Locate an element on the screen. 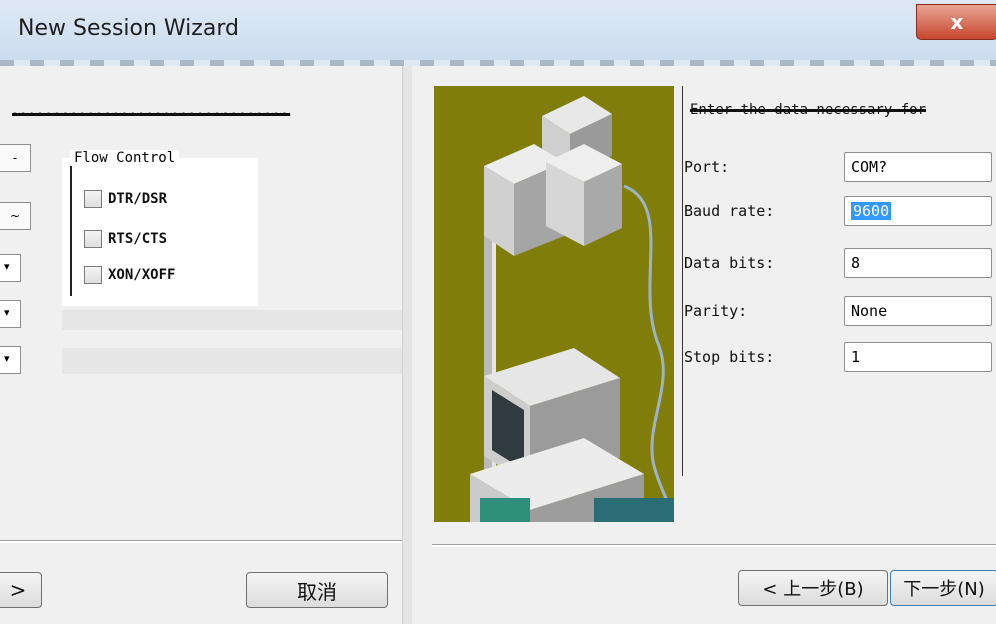  left-heading: ~~~~~~~~~~~~~~~~~~~~~~~~~~~~~~~~~ is located at coordinates (151, 114).